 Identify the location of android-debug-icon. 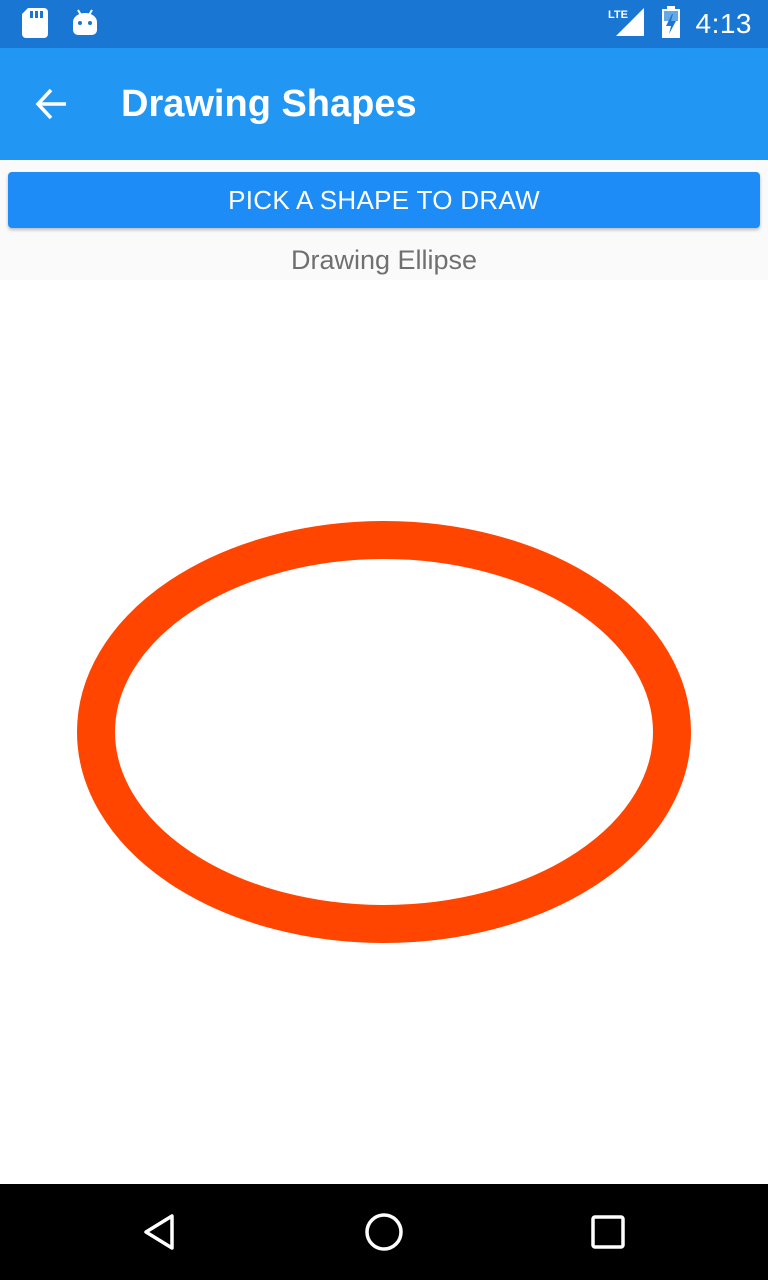
(85, 25).